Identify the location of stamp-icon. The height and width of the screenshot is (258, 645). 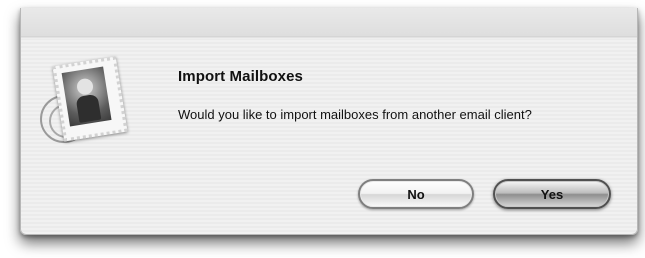
(90, 99).